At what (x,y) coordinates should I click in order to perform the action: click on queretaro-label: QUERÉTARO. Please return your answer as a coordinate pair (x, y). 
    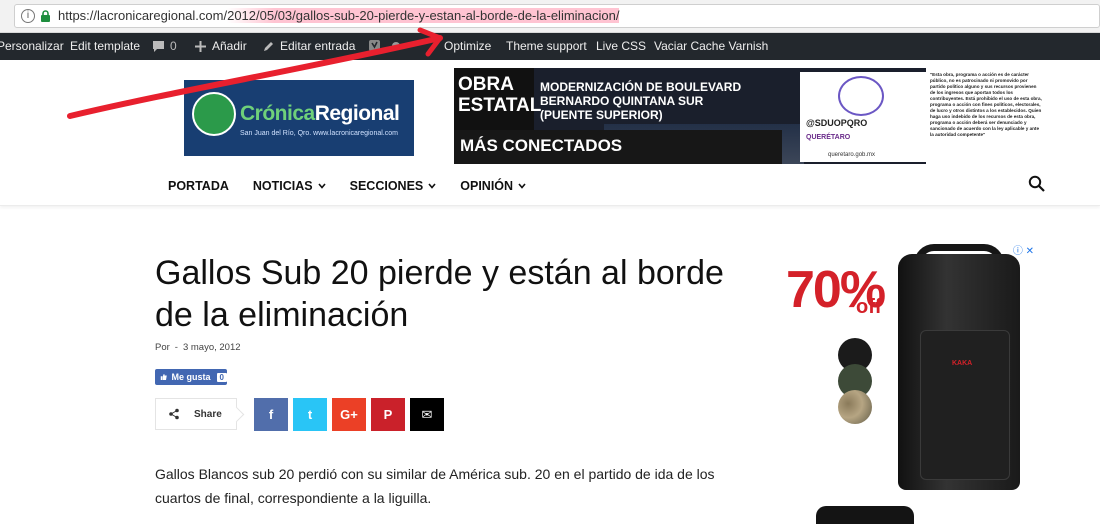
    Looking at the image, I should click on (828, 137).